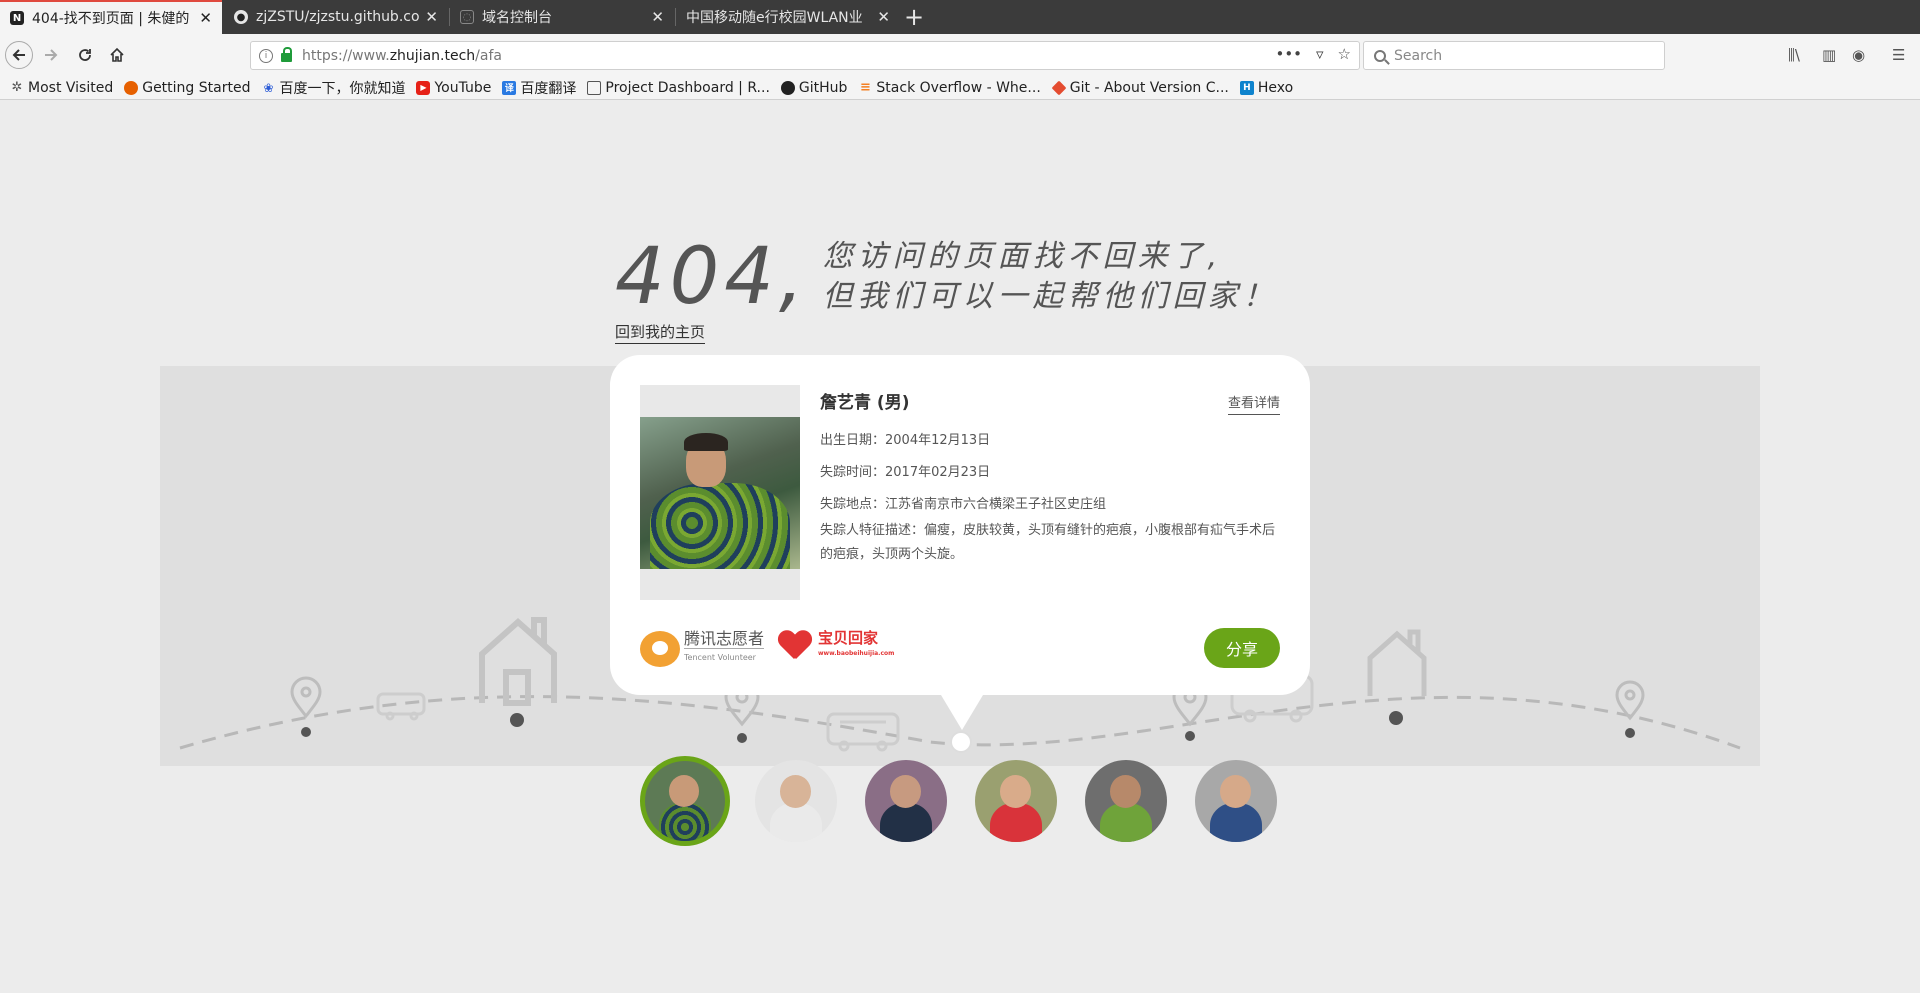 The height and width of the screenshot is (993, 1920). Describe the element at coordinates (539, 88) in the screenshot. I see `bookmark-baidu-translate: 译百度翻译` at that location.